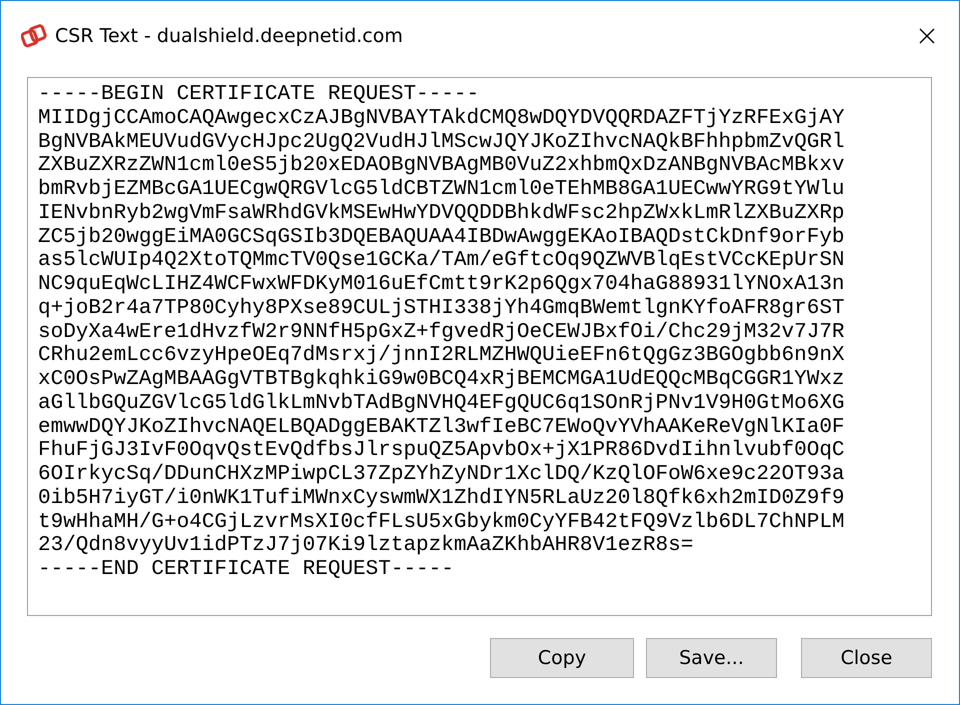  I want to click on window-title: CSR Text - dualshield.deepnetid.com, so click(229, 36).